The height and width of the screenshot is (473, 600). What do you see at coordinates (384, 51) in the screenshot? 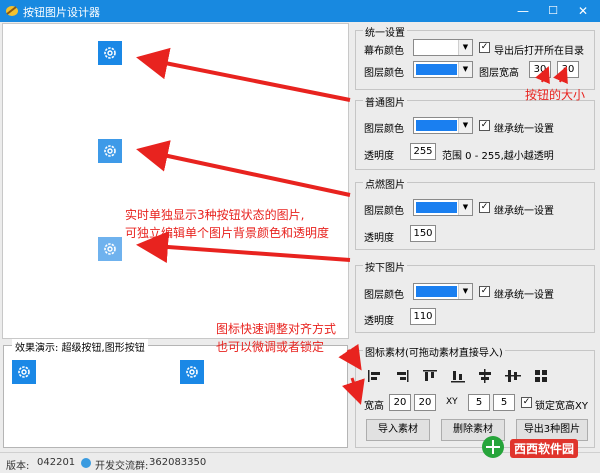
I see `curtain-color-label: 幕布颜色` at bounding box center [384, 51].